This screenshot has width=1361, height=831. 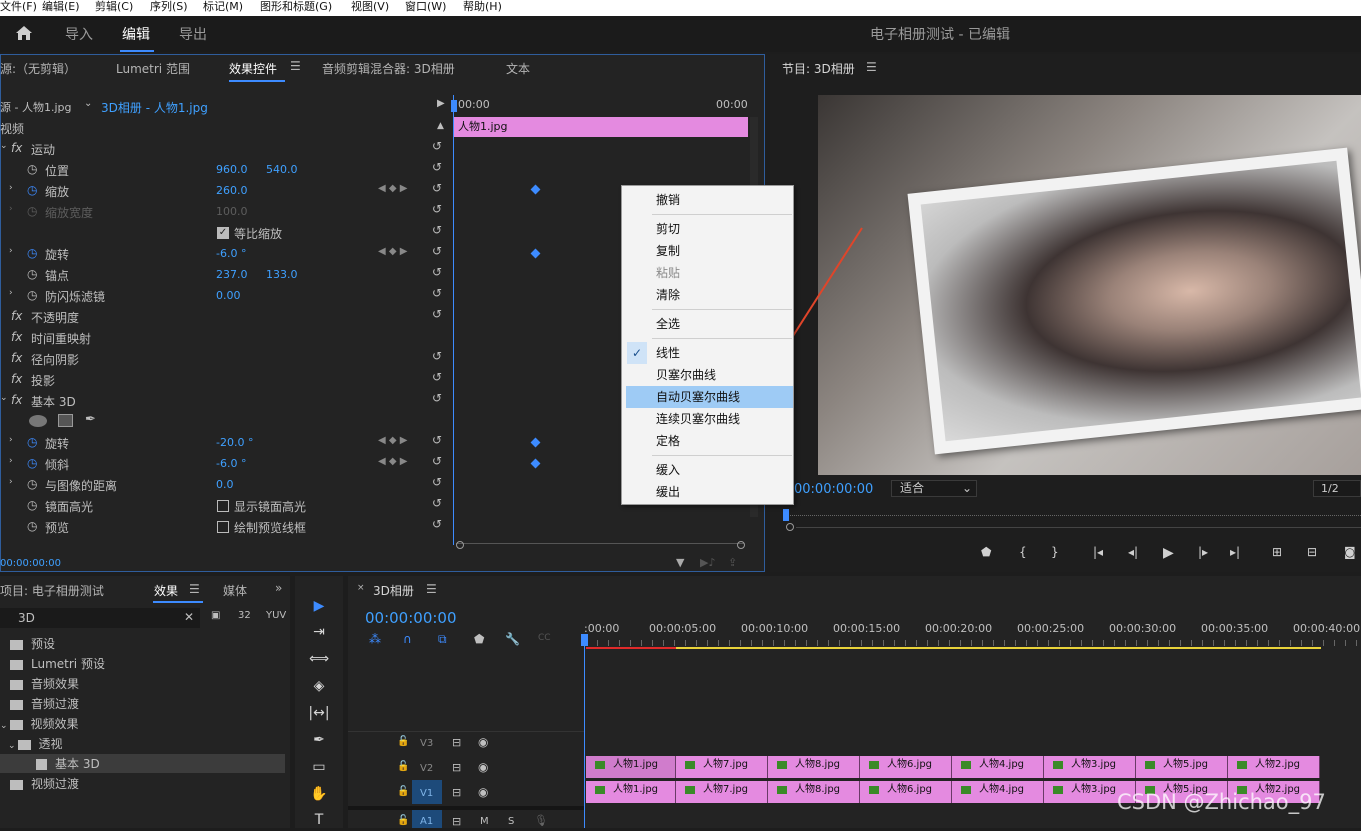 What do you see at coordinates (361, 588) in the screenshot?
I see `close-tab-icon: ×` at bounding box center [361, 588].